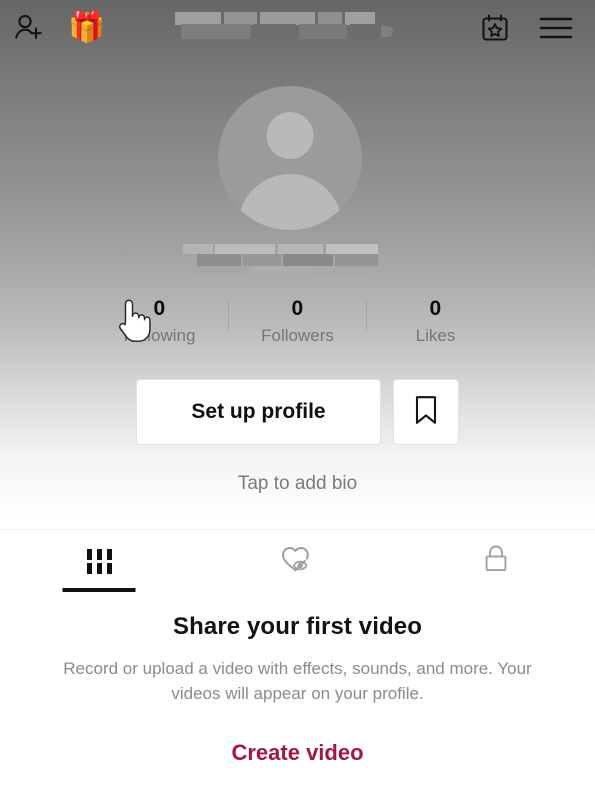 This screenshot has width=595, height=790. I want to click on calendar-star-icon, so click(495, 28).